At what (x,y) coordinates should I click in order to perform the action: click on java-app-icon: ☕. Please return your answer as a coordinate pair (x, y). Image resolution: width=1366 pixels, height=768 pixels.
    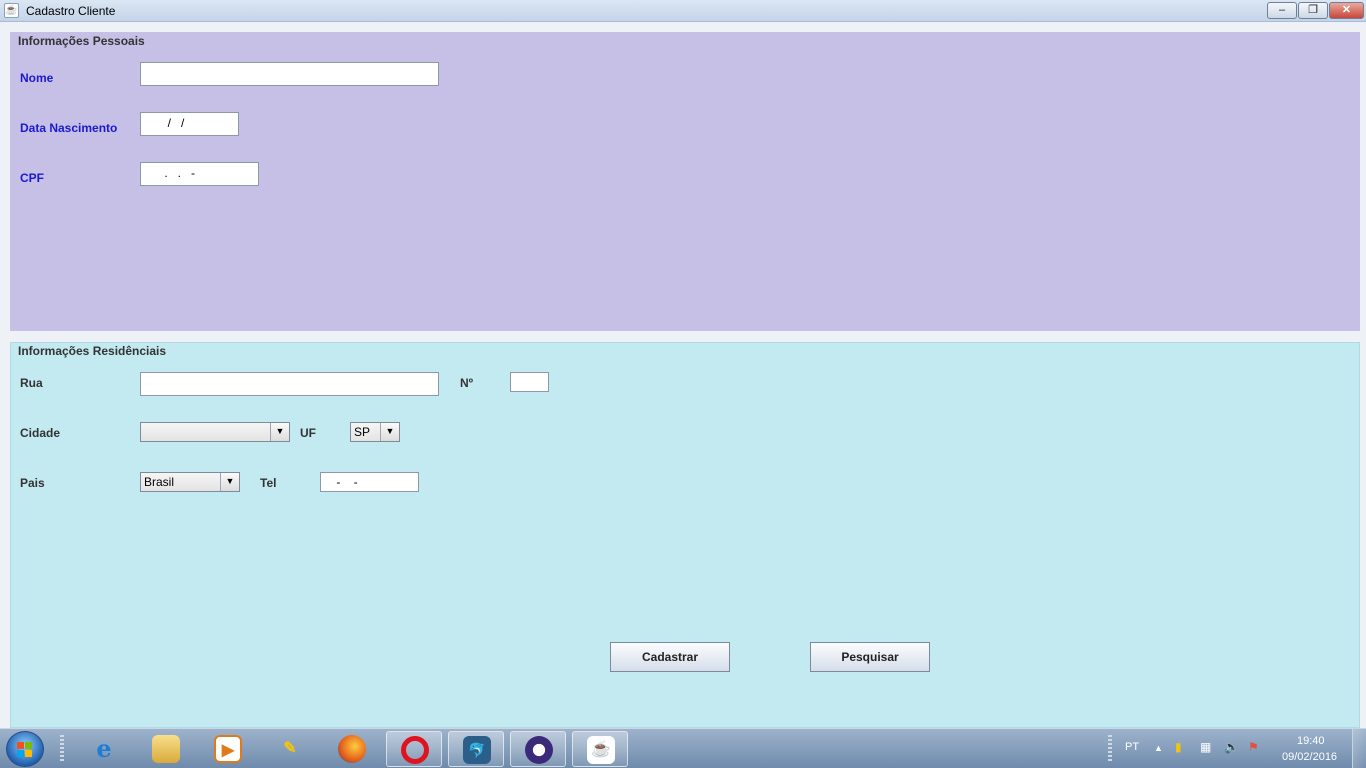
    Looking at the image, I should click on (11, 10).